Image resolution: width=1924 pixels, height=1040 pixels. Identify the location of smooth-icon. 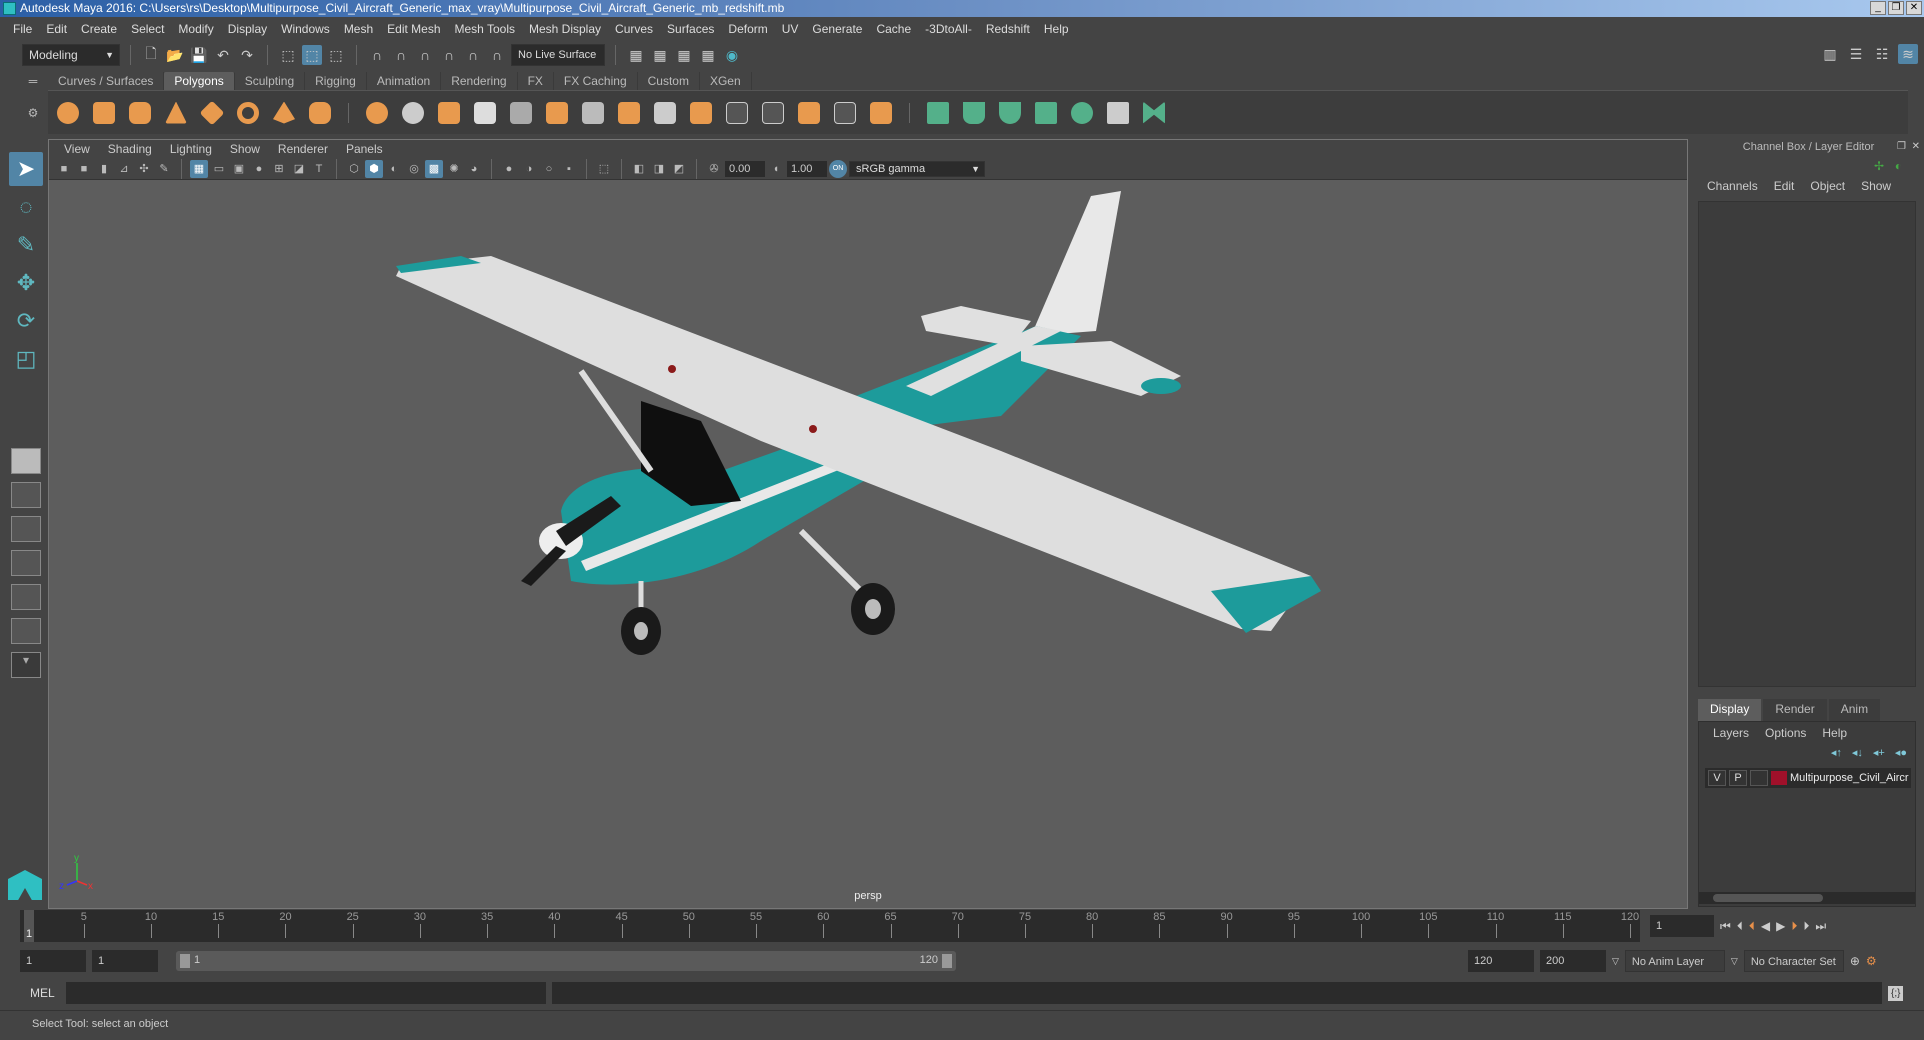
(485, 113).